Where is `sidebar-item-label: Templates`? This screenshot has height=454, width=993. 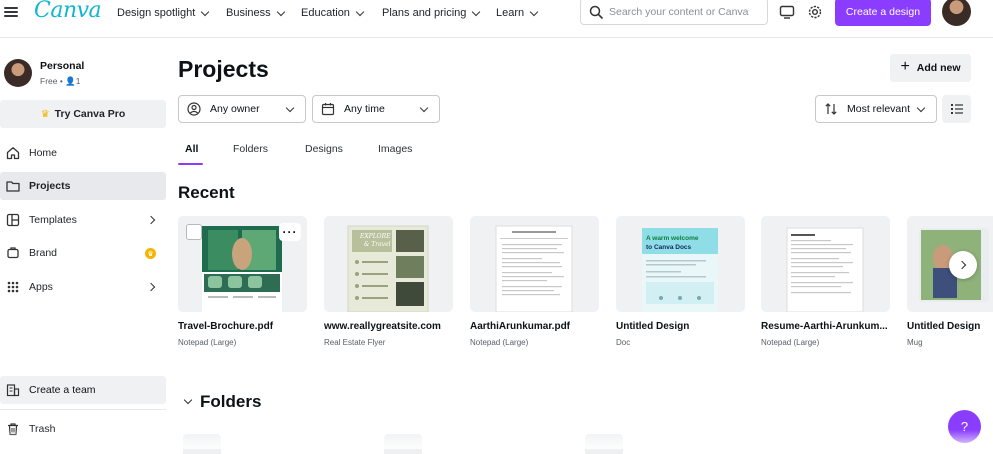 sidebar-item-label: Templates is located at coordinates (53, 220).